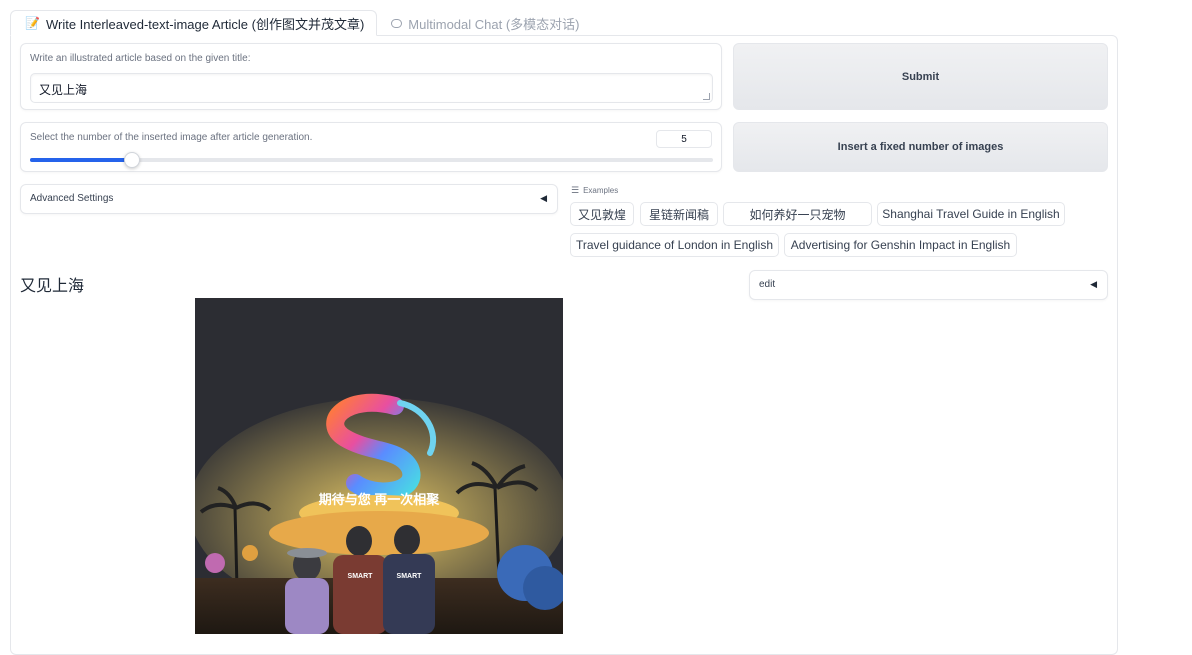  I want to click on sign-text: 期待与您 再一次相聚, so click(380, 499).